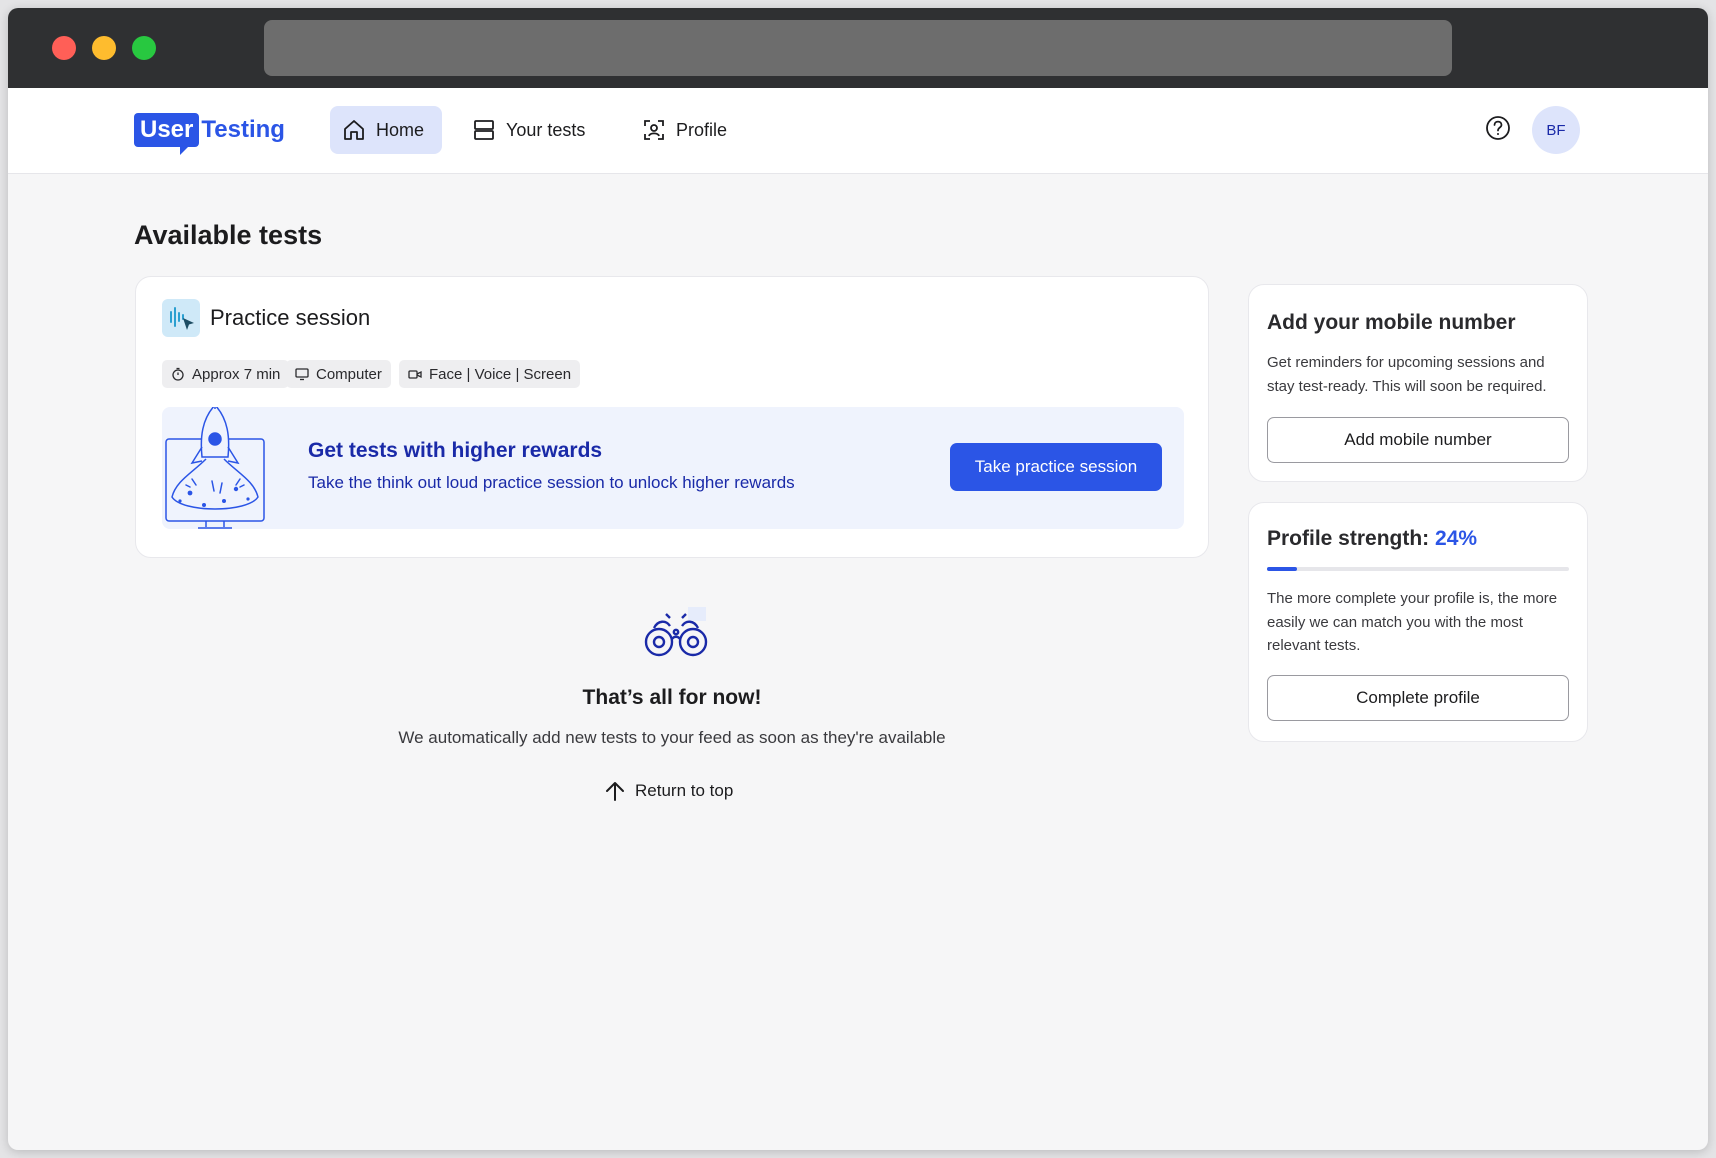 This screenshot has height=1158, width=1716. I want to click on mobile-card-title: Add your mobile number, so click(1391, 322).